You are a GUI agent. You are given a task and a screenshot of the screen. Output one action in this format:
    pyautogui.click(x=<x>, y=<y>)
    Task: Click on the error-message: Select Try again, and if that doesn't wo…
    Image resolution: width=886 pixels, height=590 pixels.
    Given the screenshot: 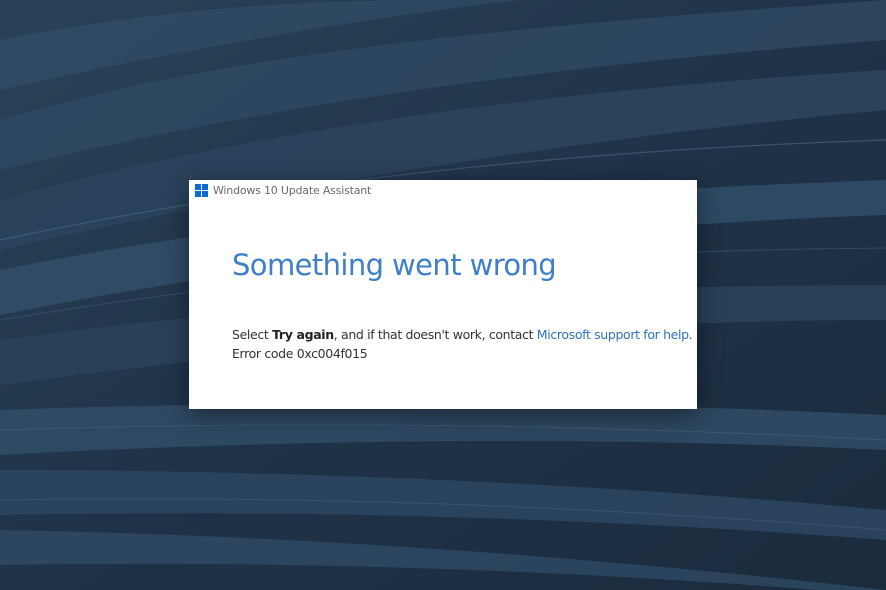 What is the action you would take?
    pyautogui.click(x=462, y=344)
    